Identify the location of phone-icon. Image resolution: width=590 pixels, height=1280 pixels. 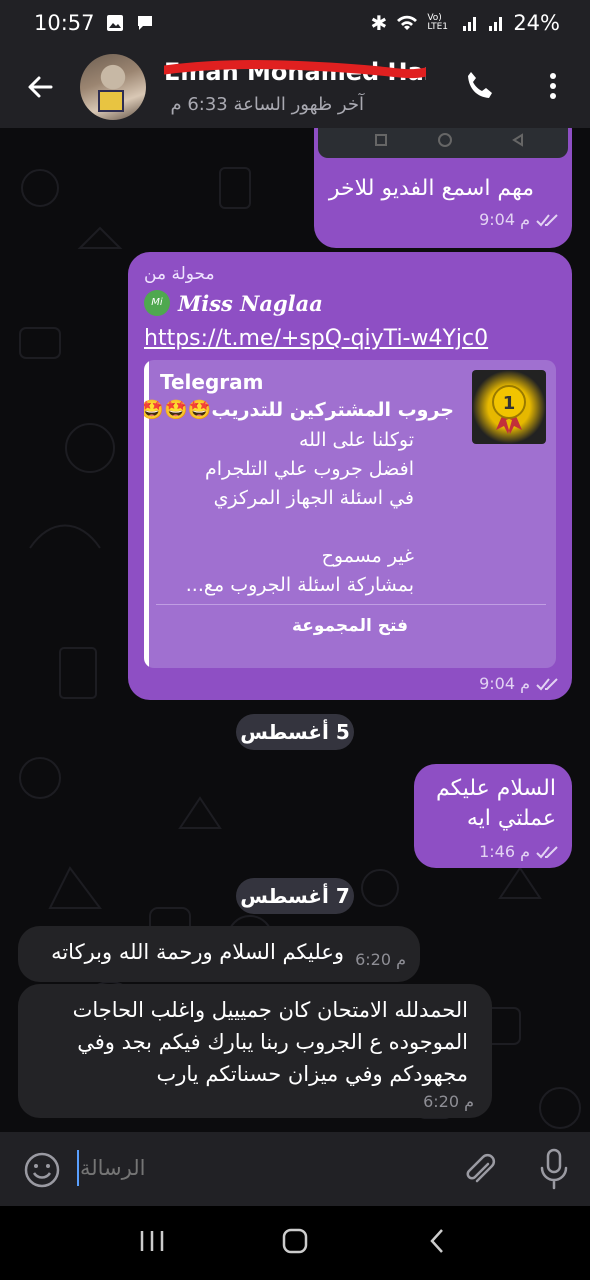
(480, 85).